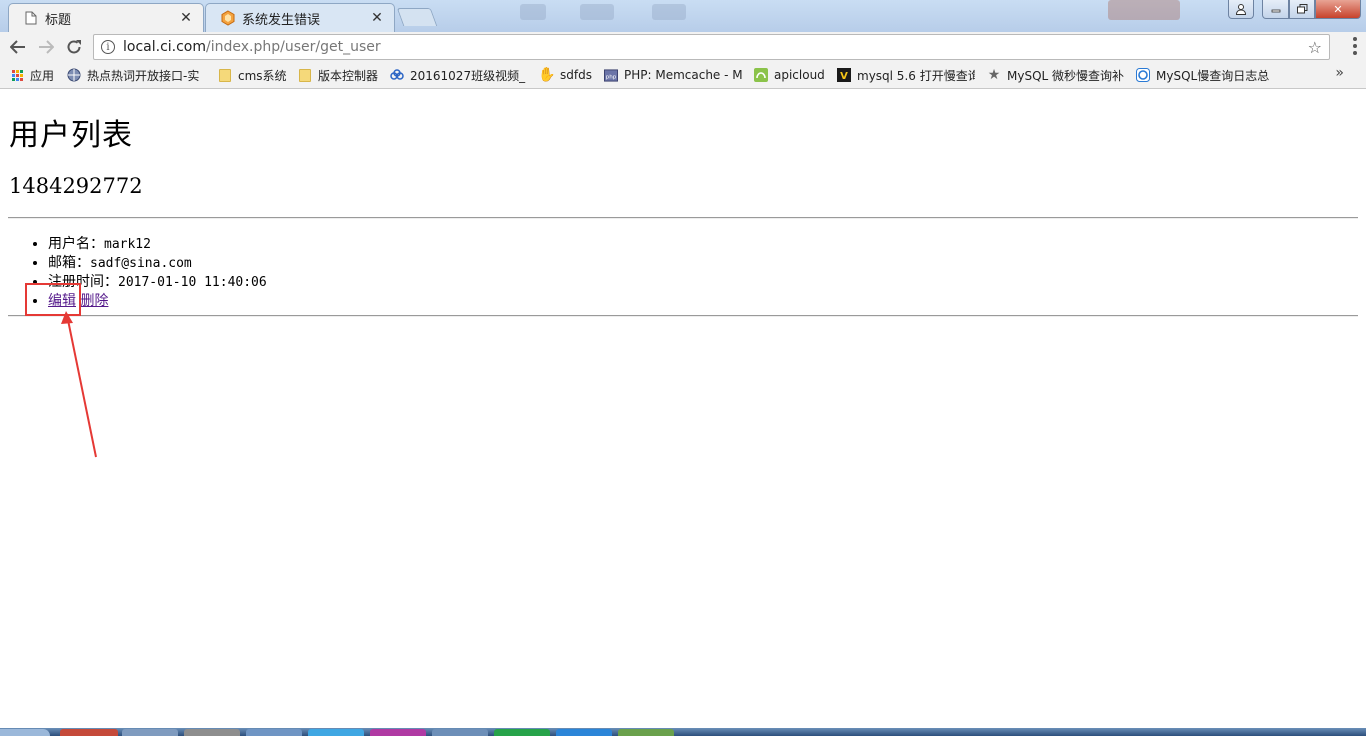 The height and width of the screenshot is (736, 1366). I want to click on tab-label: 标题, so click(58, 20).